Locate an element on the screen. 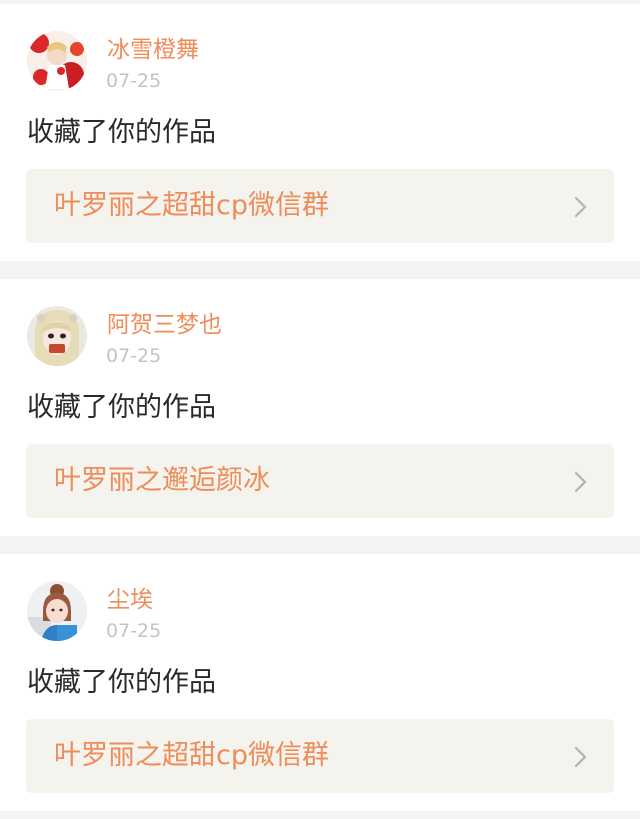 Image resolution: width=640 pixels, height=819 pixels. divider is located at coordinates (320, 815).